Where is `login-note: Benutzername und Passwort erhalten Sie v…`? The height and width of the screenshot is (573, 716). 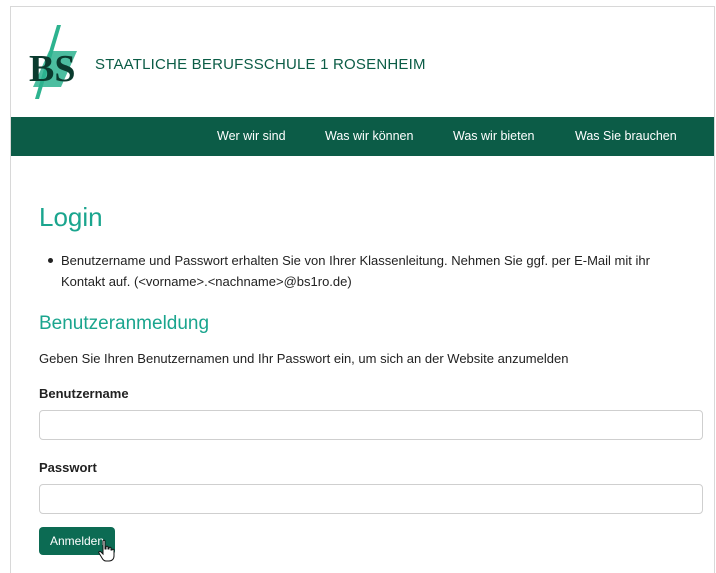 login-note: Benutzername und Passwort erhalten Sie v… is located at coordinates (364, 271).